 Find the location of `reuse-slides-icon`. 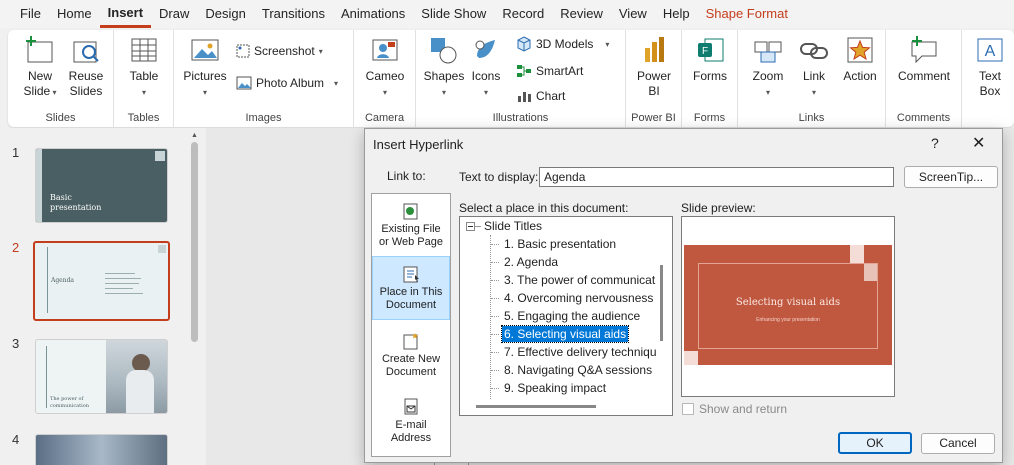

reuse-slides-icon is located at coordinates (86, 52).